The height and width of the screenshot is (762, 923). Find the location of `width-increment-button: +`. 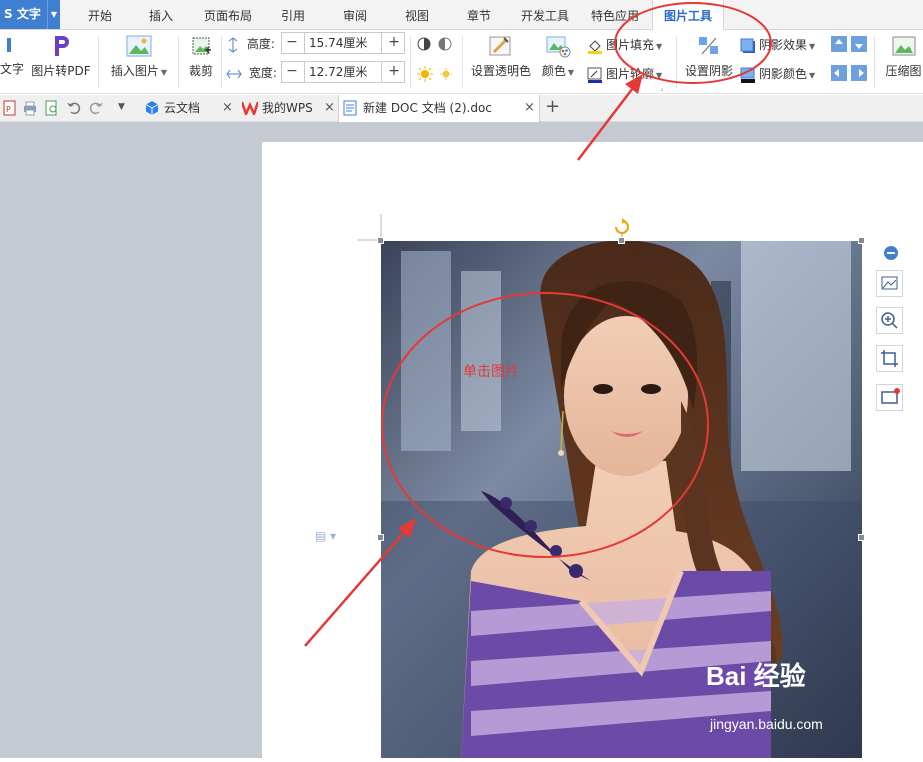

width-increment-button: + is located at coordinates (394, 72).